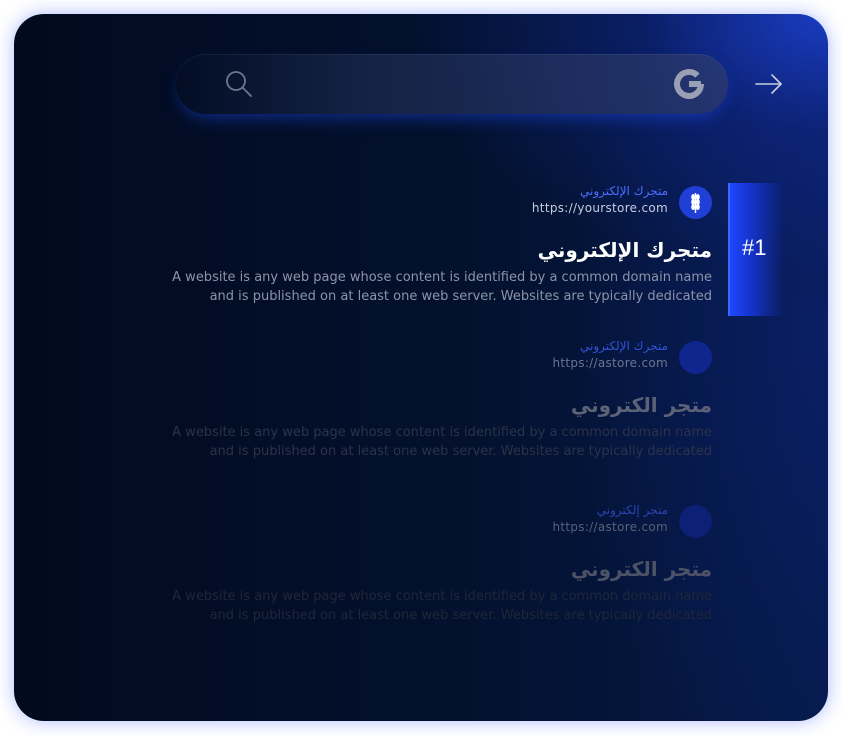 This screenshot has width=843, height=736. I want to click on rank-label: #1, so click(754, 247).